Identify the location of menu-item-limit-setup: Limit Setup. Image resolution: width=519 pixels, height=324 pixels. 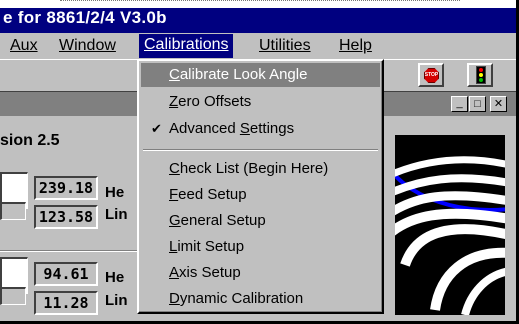
(260, 247).